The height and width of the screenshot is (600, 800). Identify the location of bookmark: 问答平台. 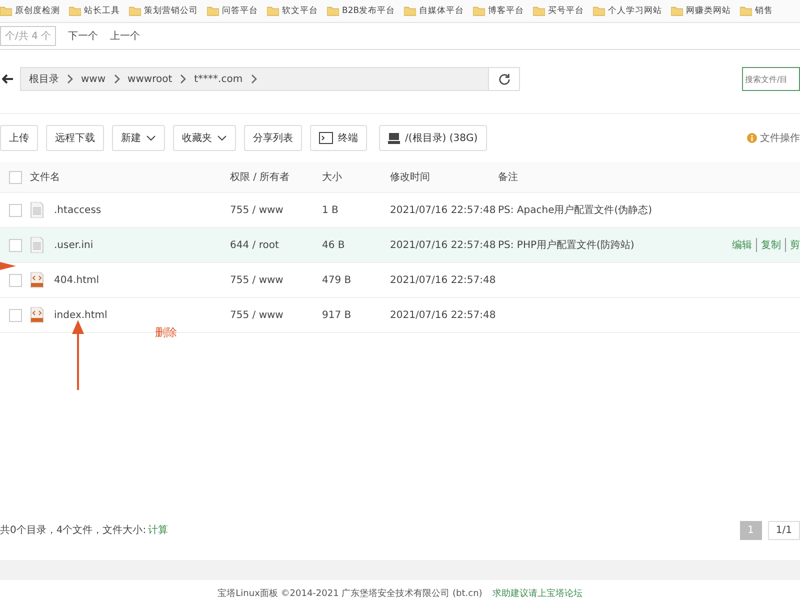
(232, 11).